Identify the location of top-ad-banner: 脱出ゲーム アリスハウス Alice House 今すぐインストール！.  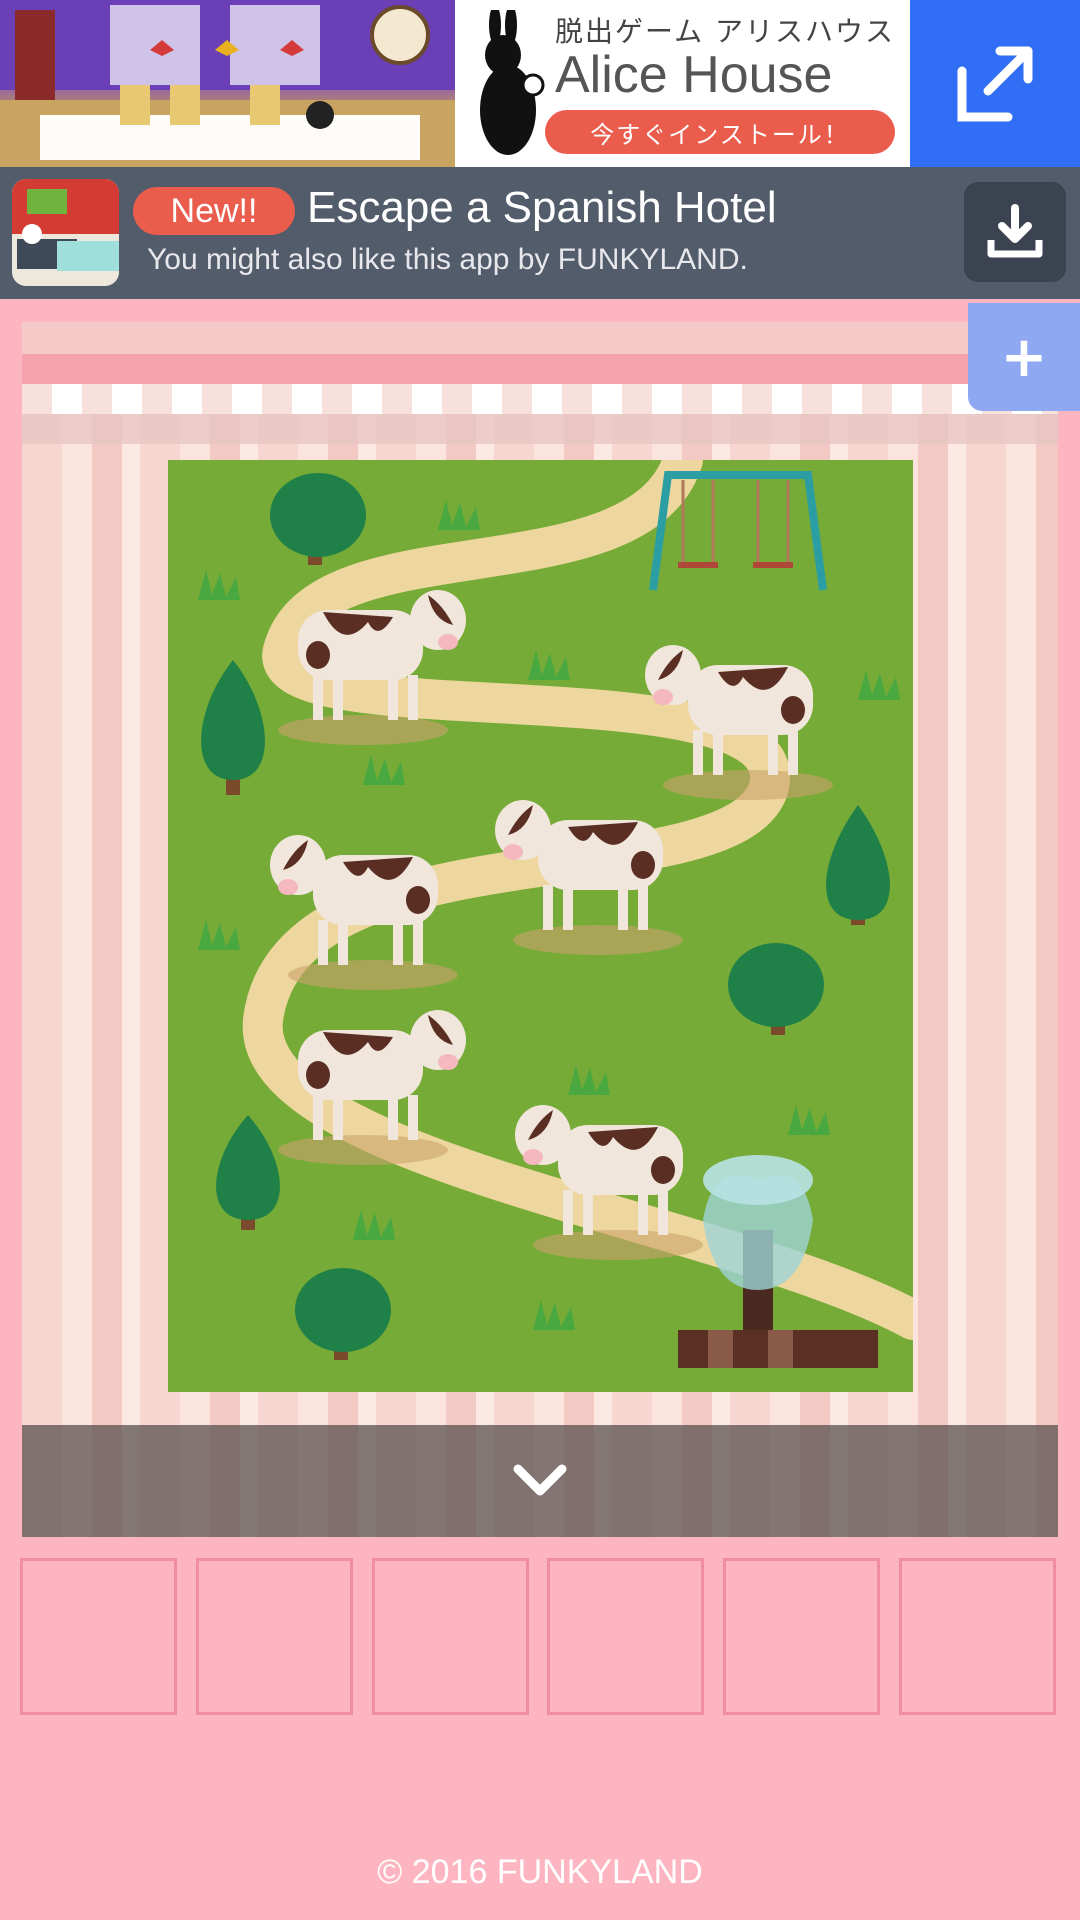
(540, 83).